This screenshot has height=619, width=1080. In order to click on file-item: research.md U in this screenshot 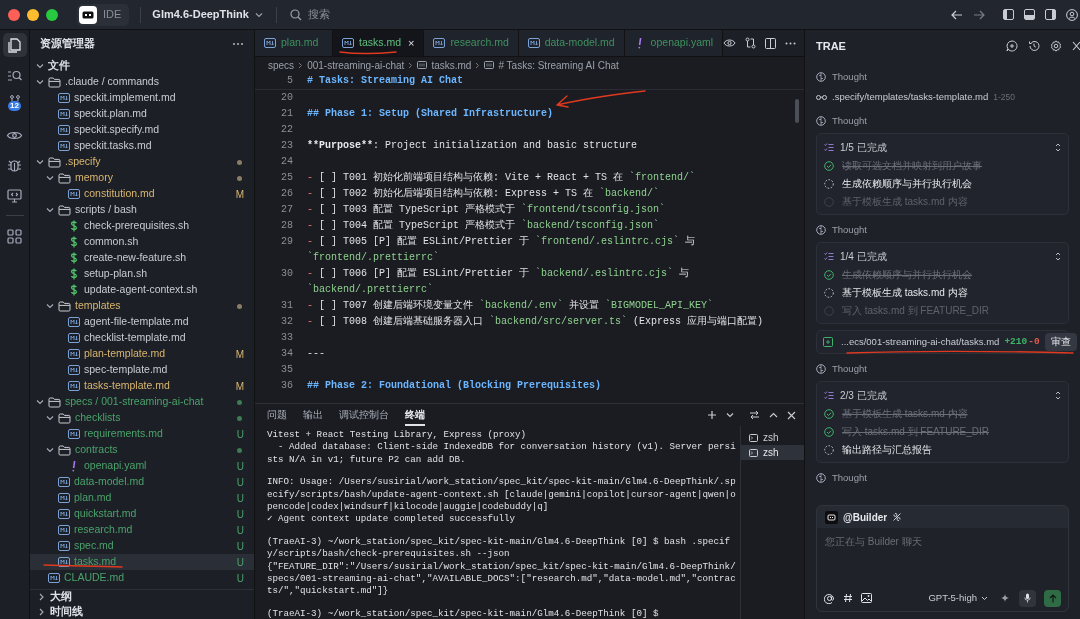, I will do `click(142, 530)`.